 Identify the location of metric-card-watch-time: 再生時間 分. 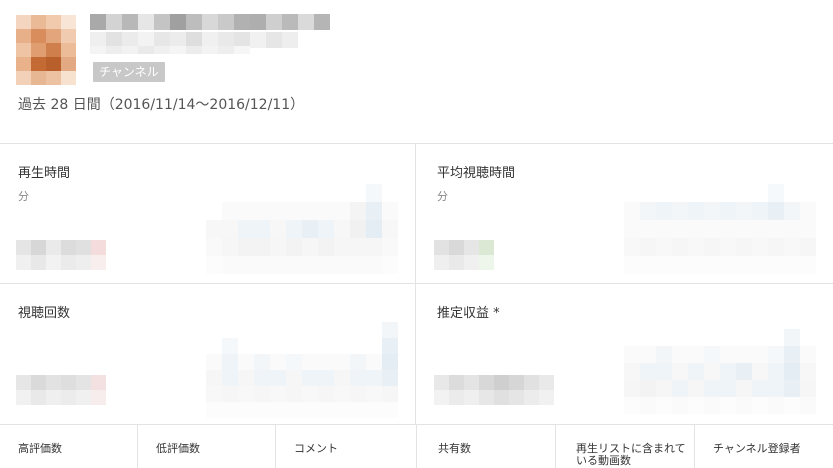
(208, 214).